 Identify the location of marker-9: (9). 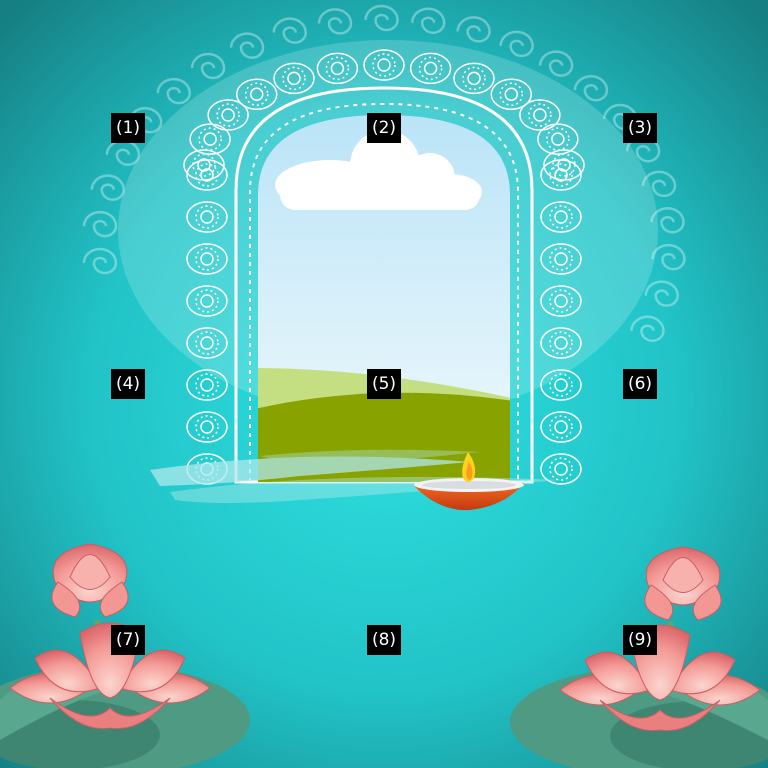
(640, 640).